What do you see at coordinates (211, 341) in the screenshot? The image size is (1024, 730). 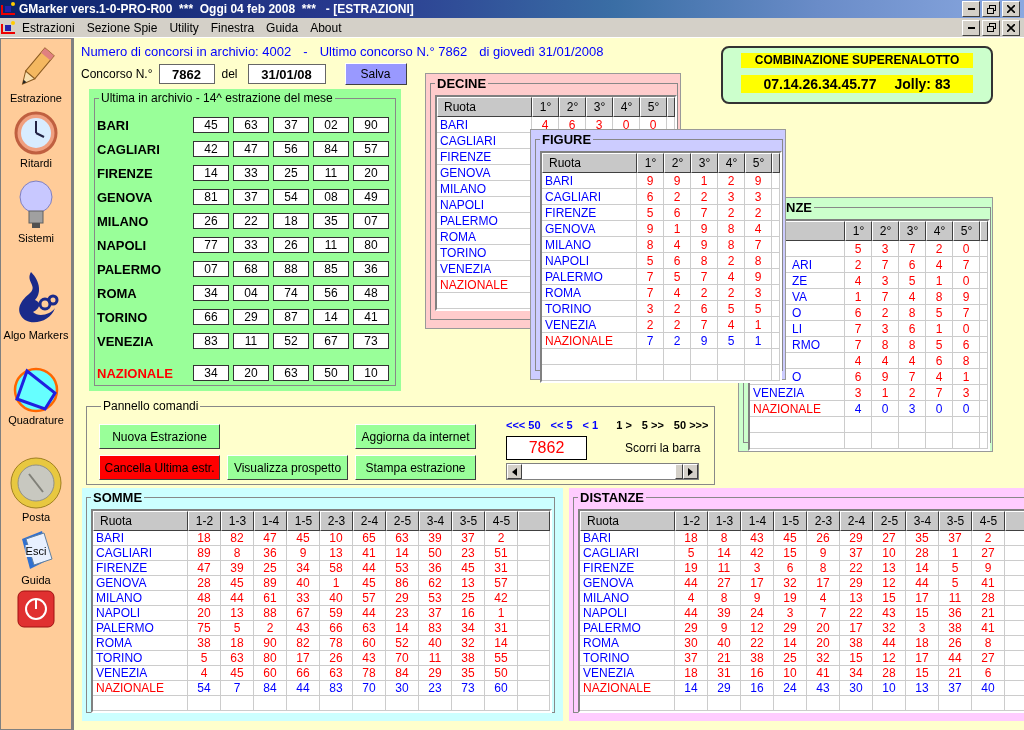 I see `number-box: 83` at bounding box center [211, 341].